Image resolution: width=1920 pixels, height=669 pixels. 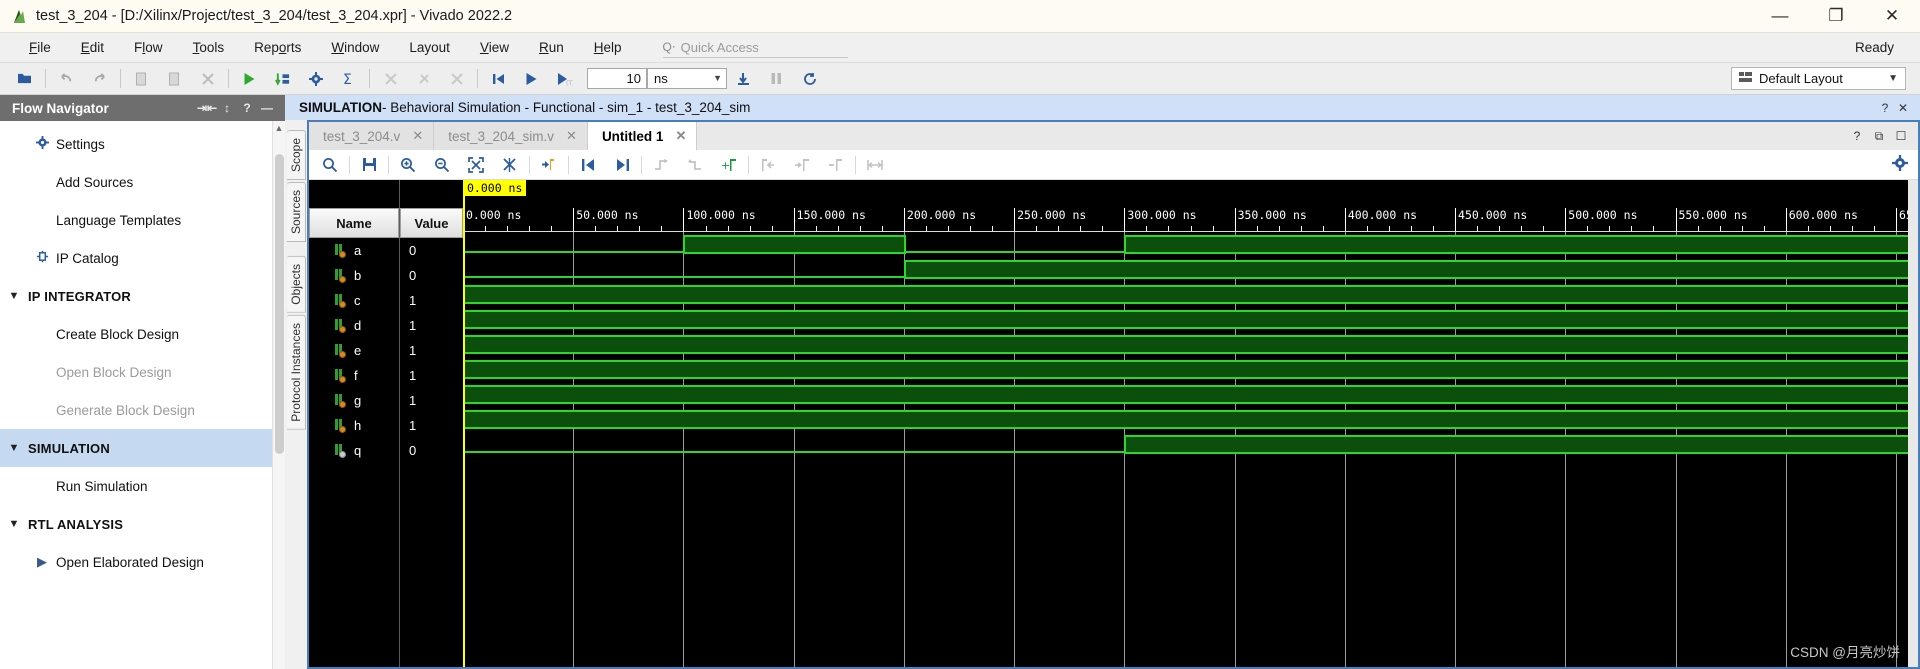 What do you see at coordinates (549, 165) in the screenshot?
I see `goto-time-icon` at bounding box center [549, 165].